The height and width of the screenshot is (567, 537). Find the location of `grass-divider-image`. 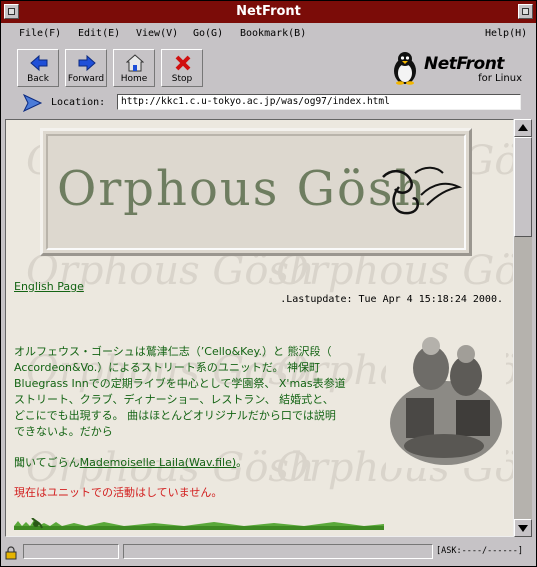

grass-divider-image is located at coordinates (199, 524).